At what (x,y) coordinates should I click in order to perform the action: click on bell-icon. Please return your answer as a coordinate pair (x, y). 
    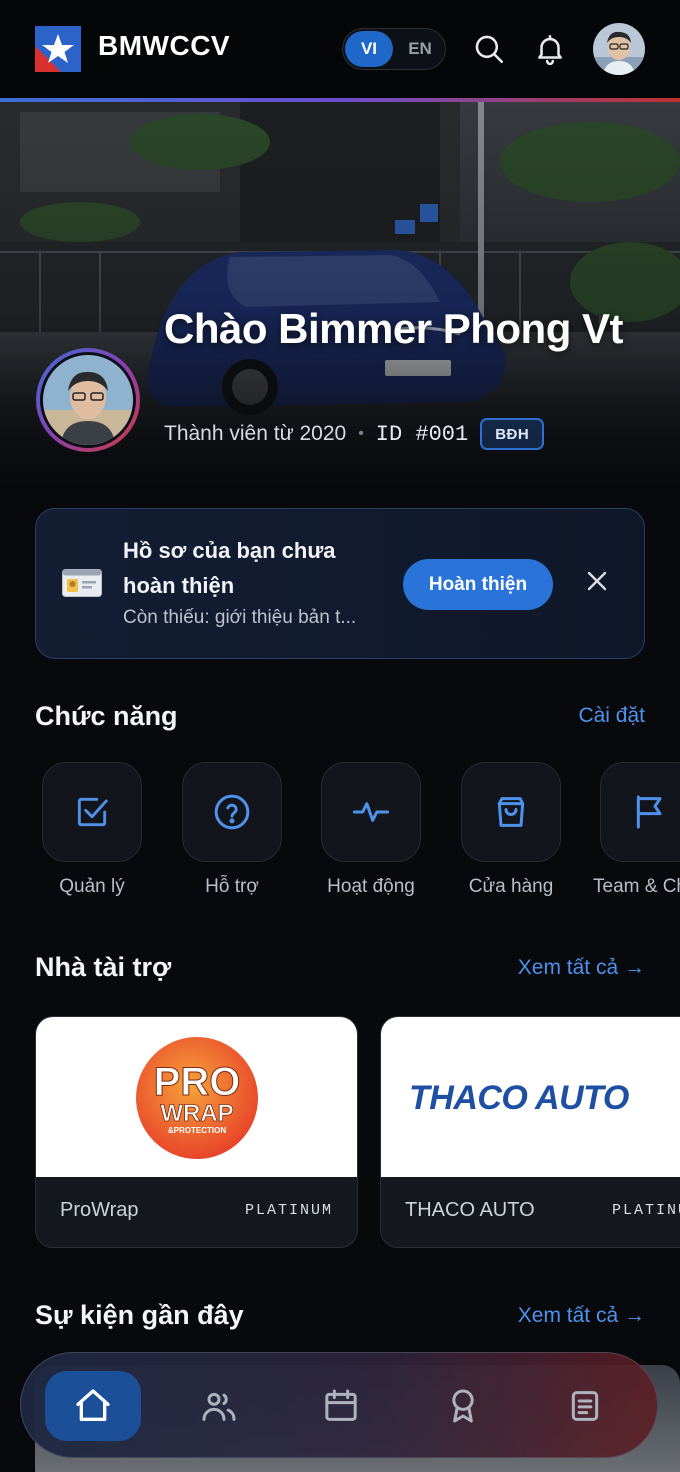
    Looking at the image, I should click on (550, 50).